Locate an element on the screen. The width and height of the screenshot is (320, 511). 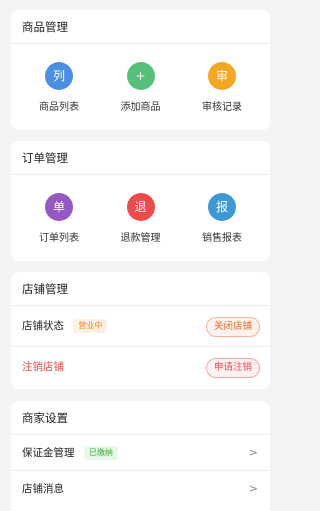
add-product-icon: + is located at coordinates (140, 76).